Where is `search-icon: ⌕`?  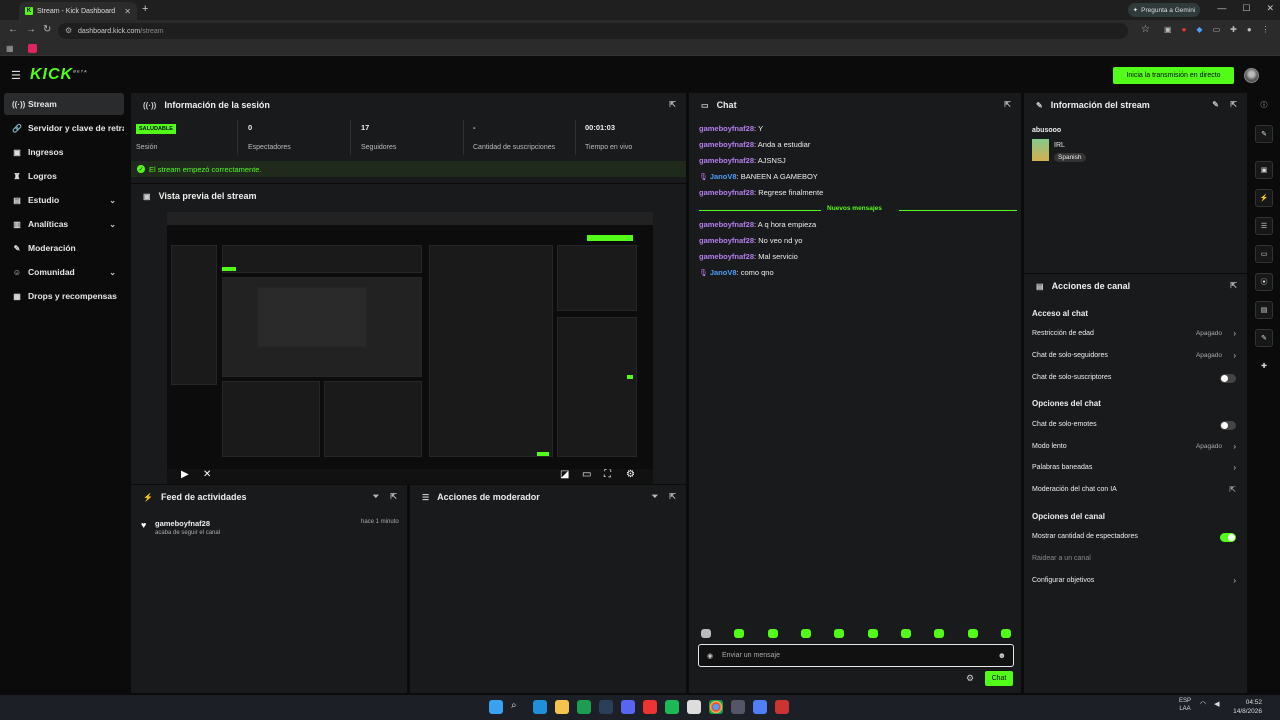 search-icon: ⌕ is located at coordinates (518, 707).